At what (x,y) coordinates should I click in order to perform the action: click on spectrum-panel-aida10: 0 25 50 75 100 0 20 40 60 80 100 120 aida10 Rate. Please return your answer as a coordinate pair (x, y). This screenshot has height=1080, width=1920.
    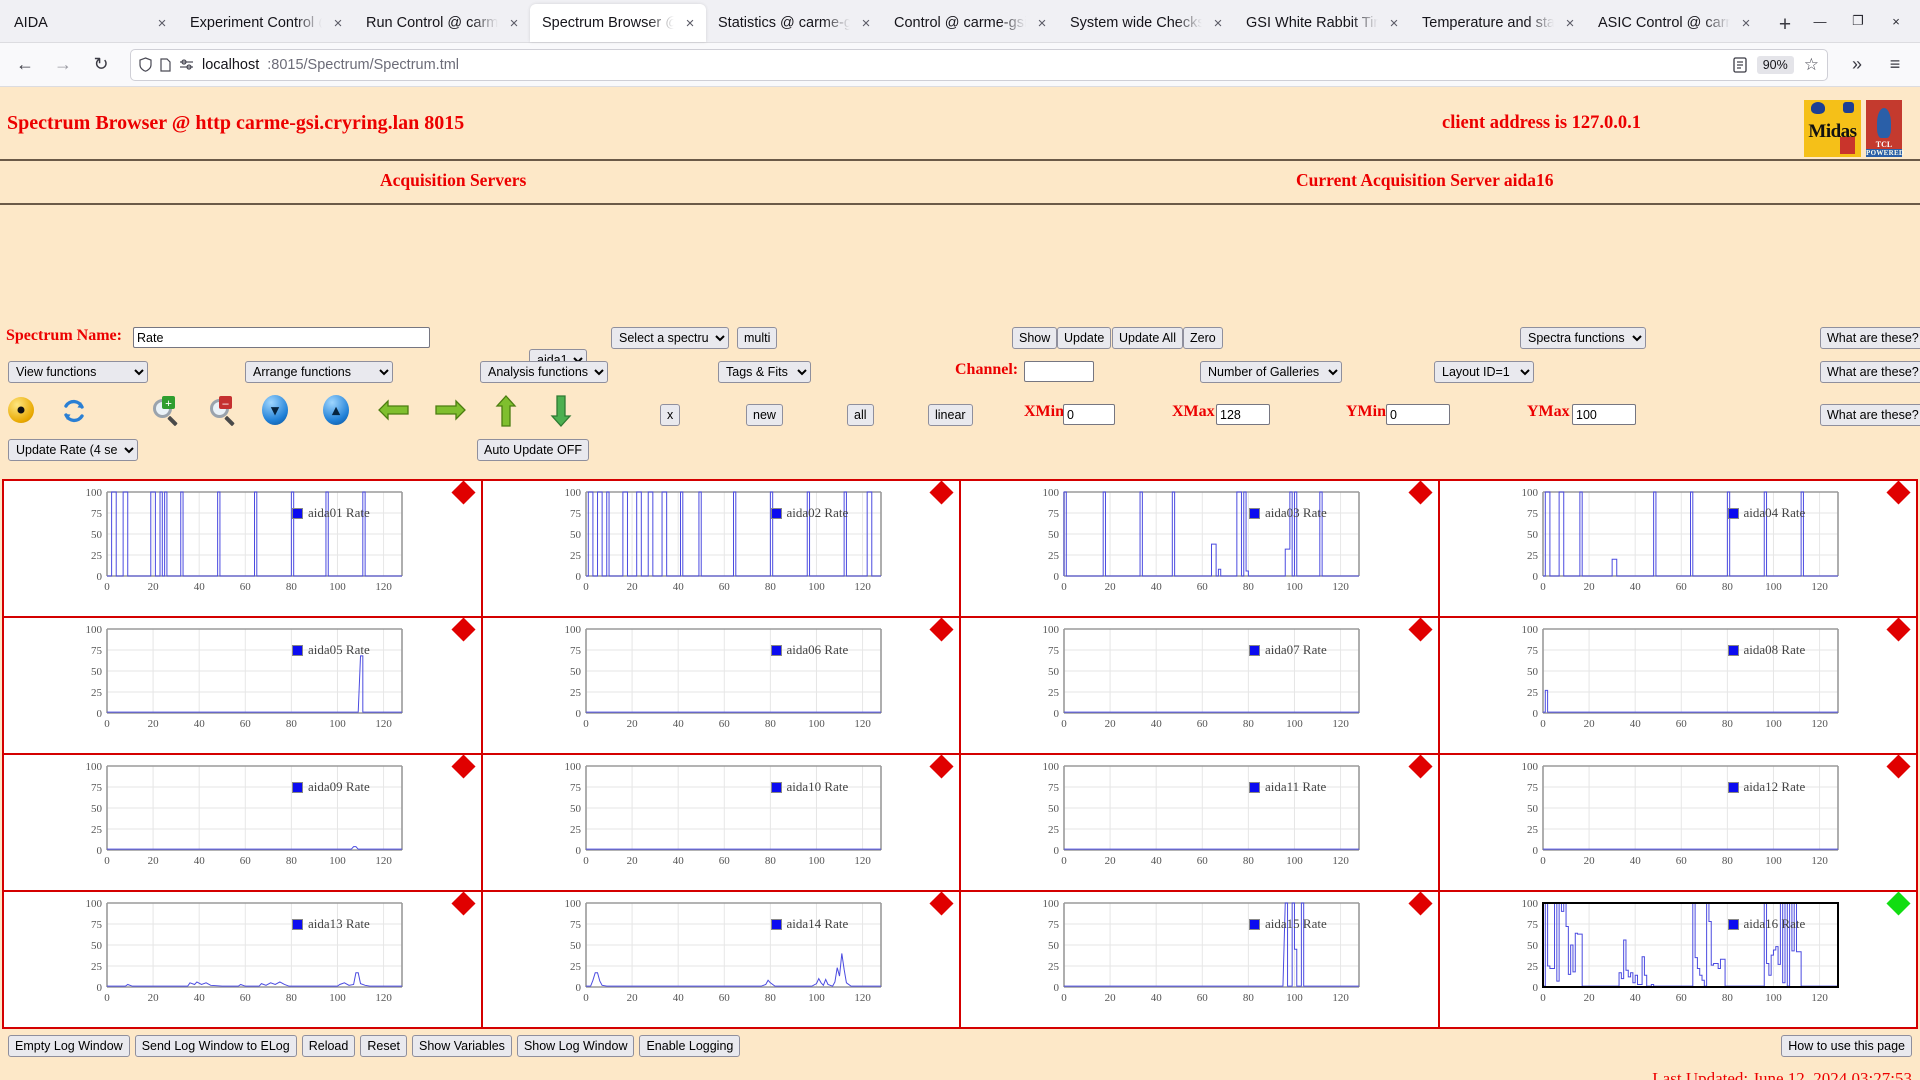
    Looking at the image, I should click on (721, 822).